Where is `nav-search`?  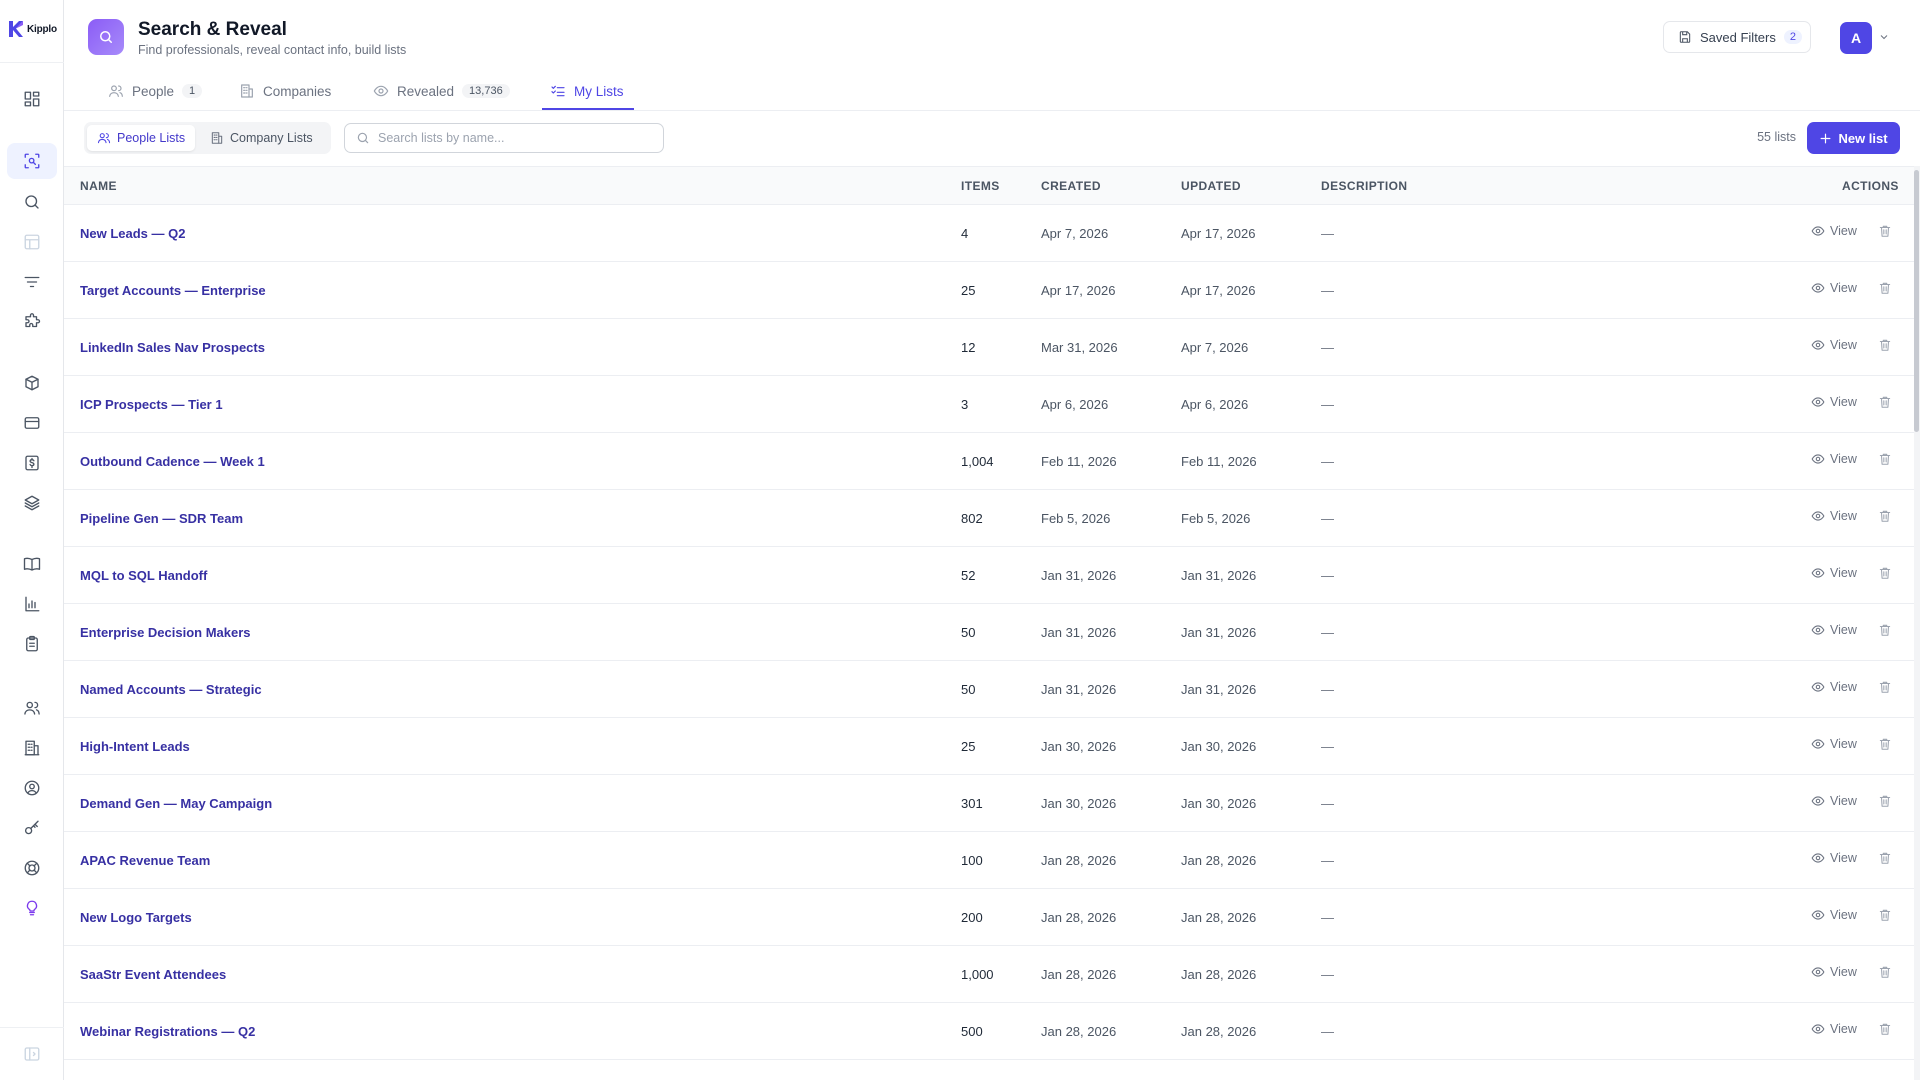 nav-search is located at coordinates (32, 202).